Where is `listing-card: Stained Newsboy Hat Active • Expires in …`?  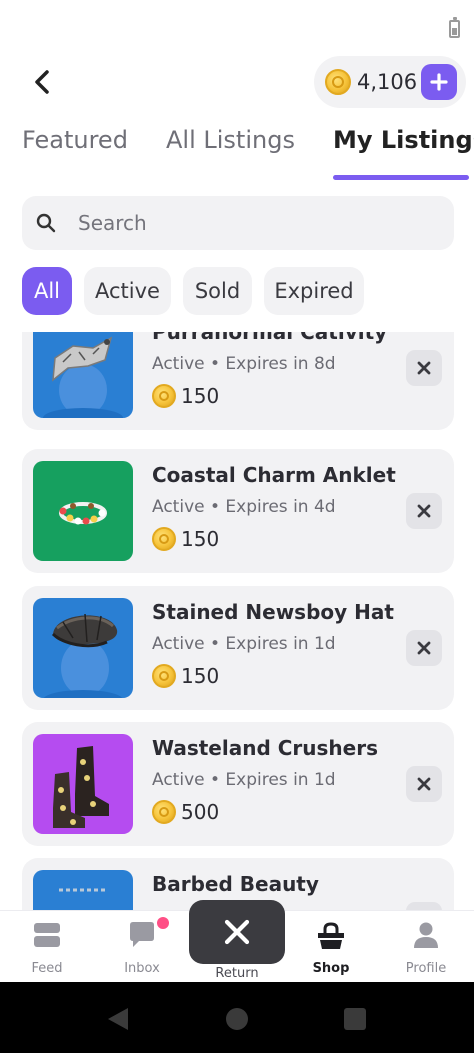
listing-card: Stained Newsboy Hat Active • Expires in … is located at coordinates (238, 648).